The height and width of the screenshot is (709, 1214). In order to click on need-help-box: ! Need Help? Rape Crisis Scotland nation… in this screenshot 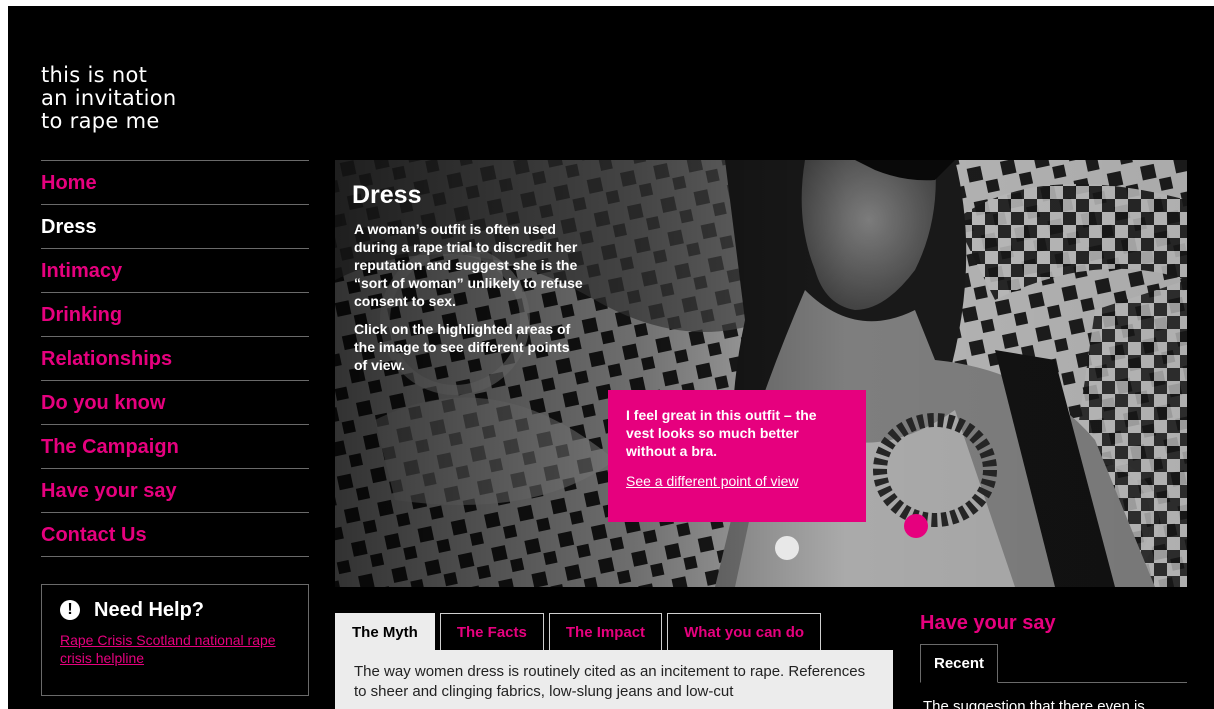, I will do `click(175, 640)`.